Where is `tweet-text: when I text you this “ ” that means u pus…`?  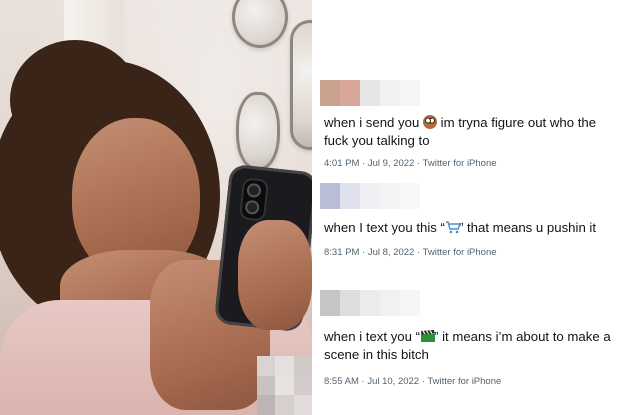
tweet-text: when I text you this “ ” that means u pus… is located at coordinates (473, 228).